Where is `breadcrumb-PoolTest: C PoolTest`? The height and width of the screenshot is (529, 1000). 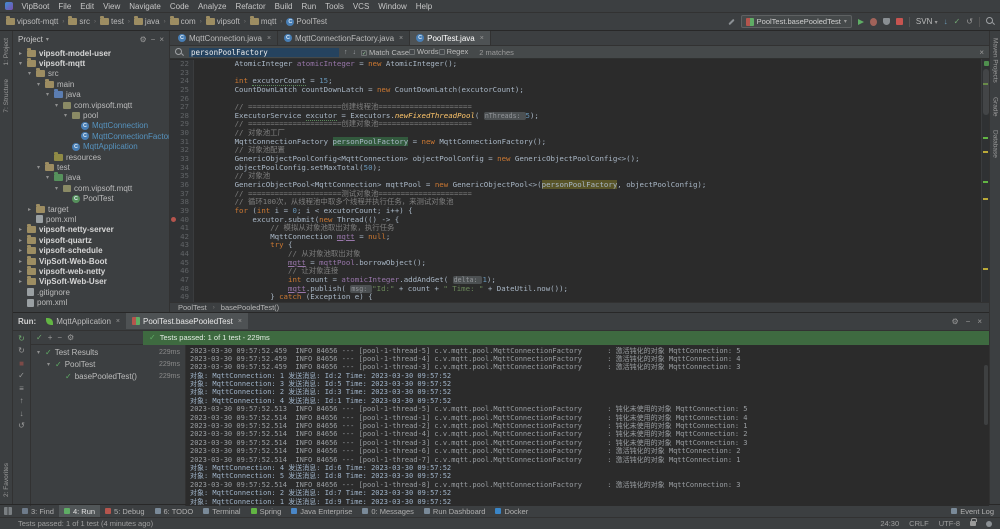 breadcrumb-PoolTest: C PoolTest is located at coordinates (306, 21).